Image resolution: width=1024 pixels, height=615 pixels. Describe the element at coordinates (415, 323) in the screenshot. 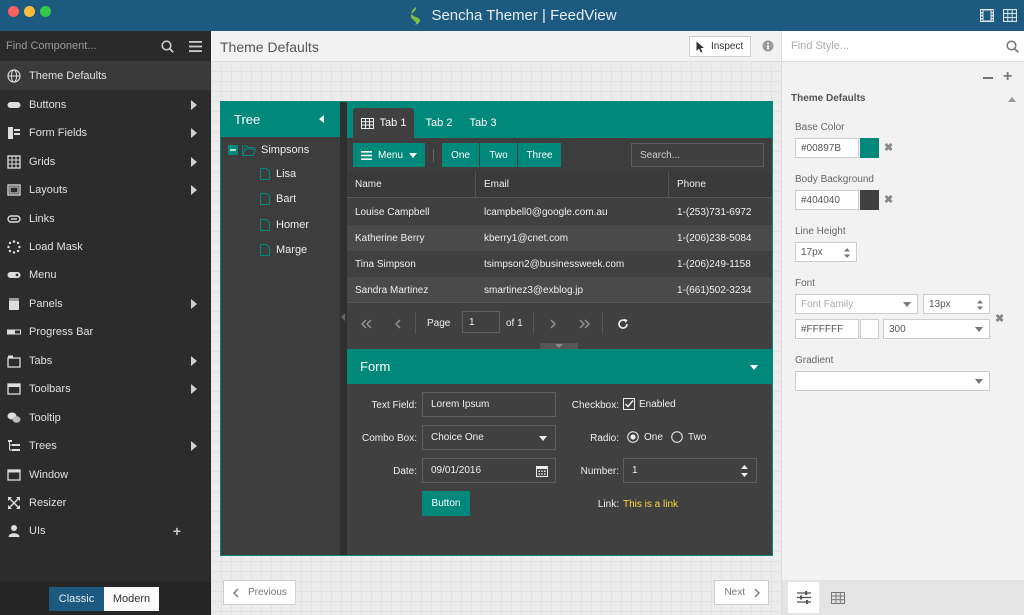

I see `pager-separator` at that location.